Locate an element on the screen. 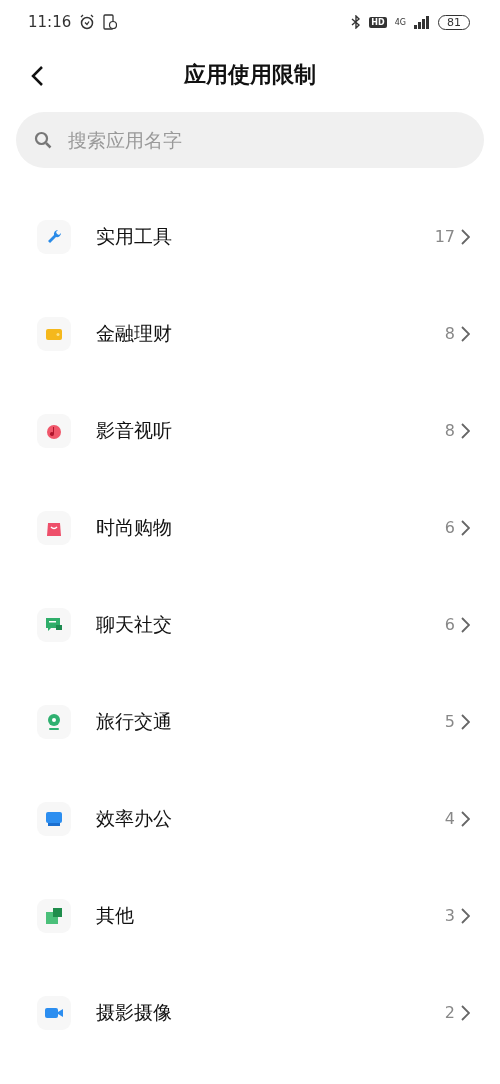  chat-icon is located at coordinates (54, 624).